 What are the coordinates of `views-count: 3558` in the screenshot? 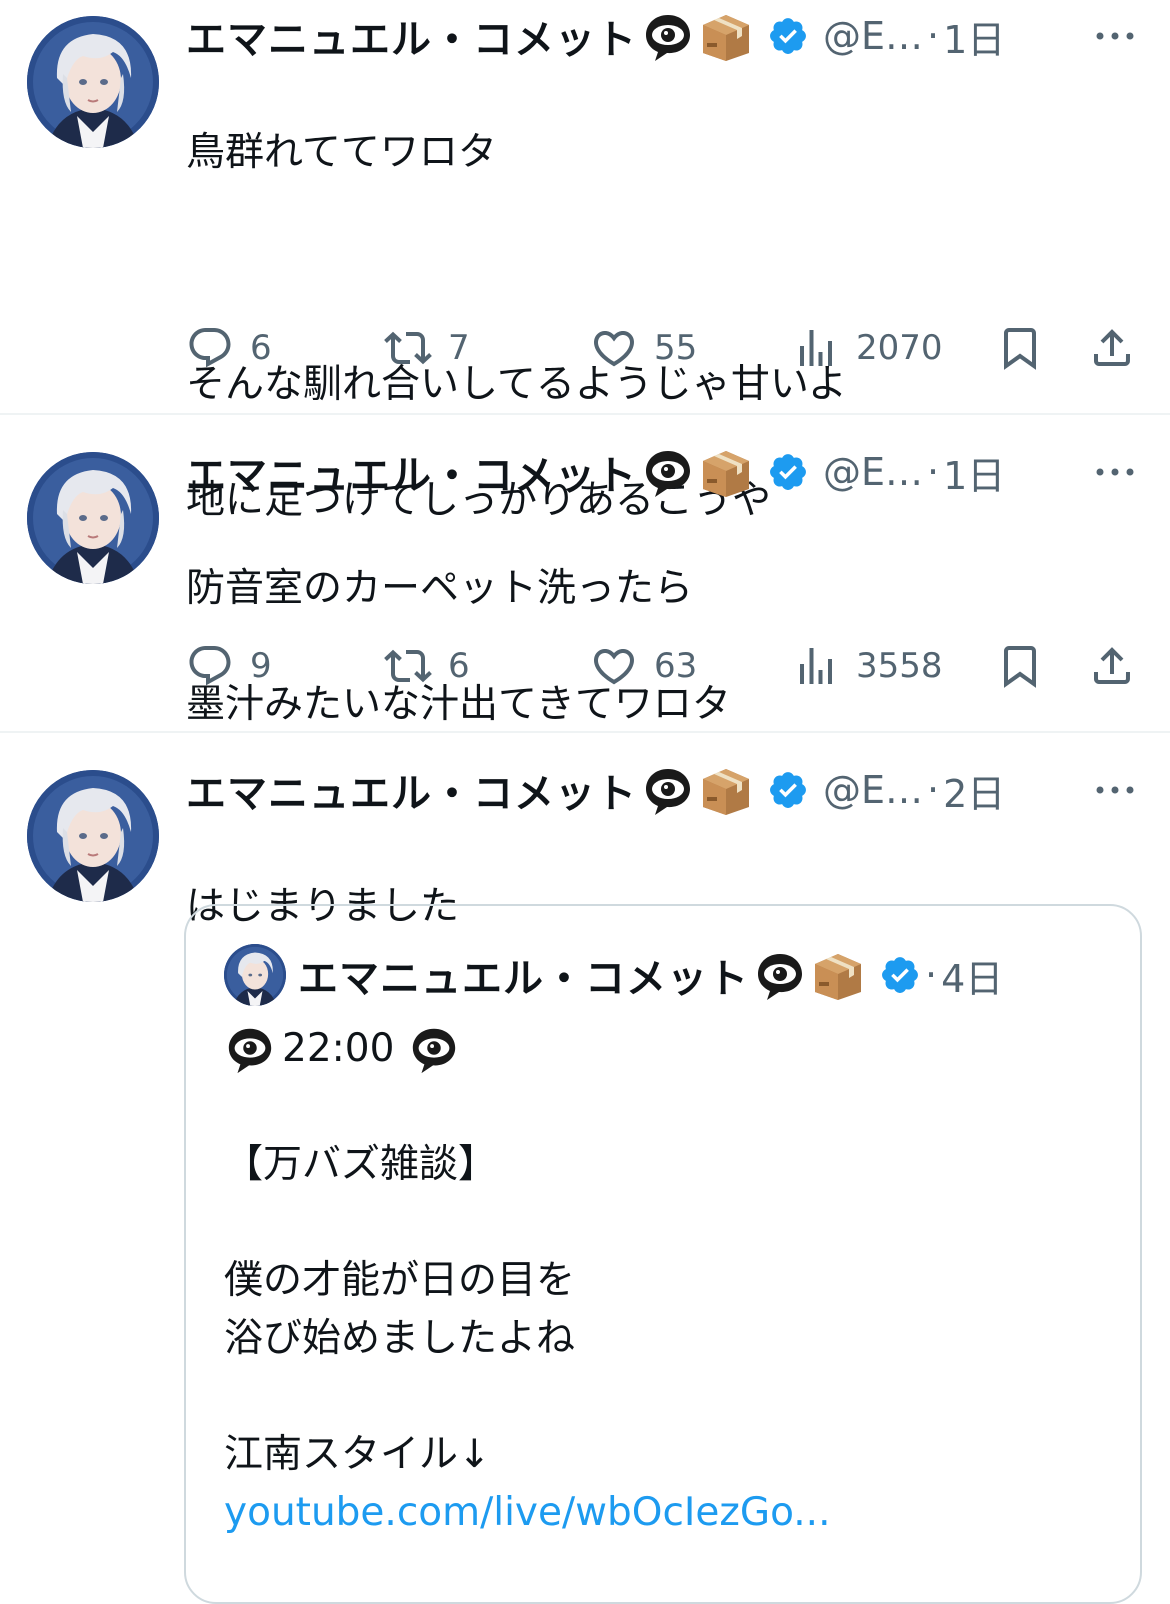 It's located at (899, 666).